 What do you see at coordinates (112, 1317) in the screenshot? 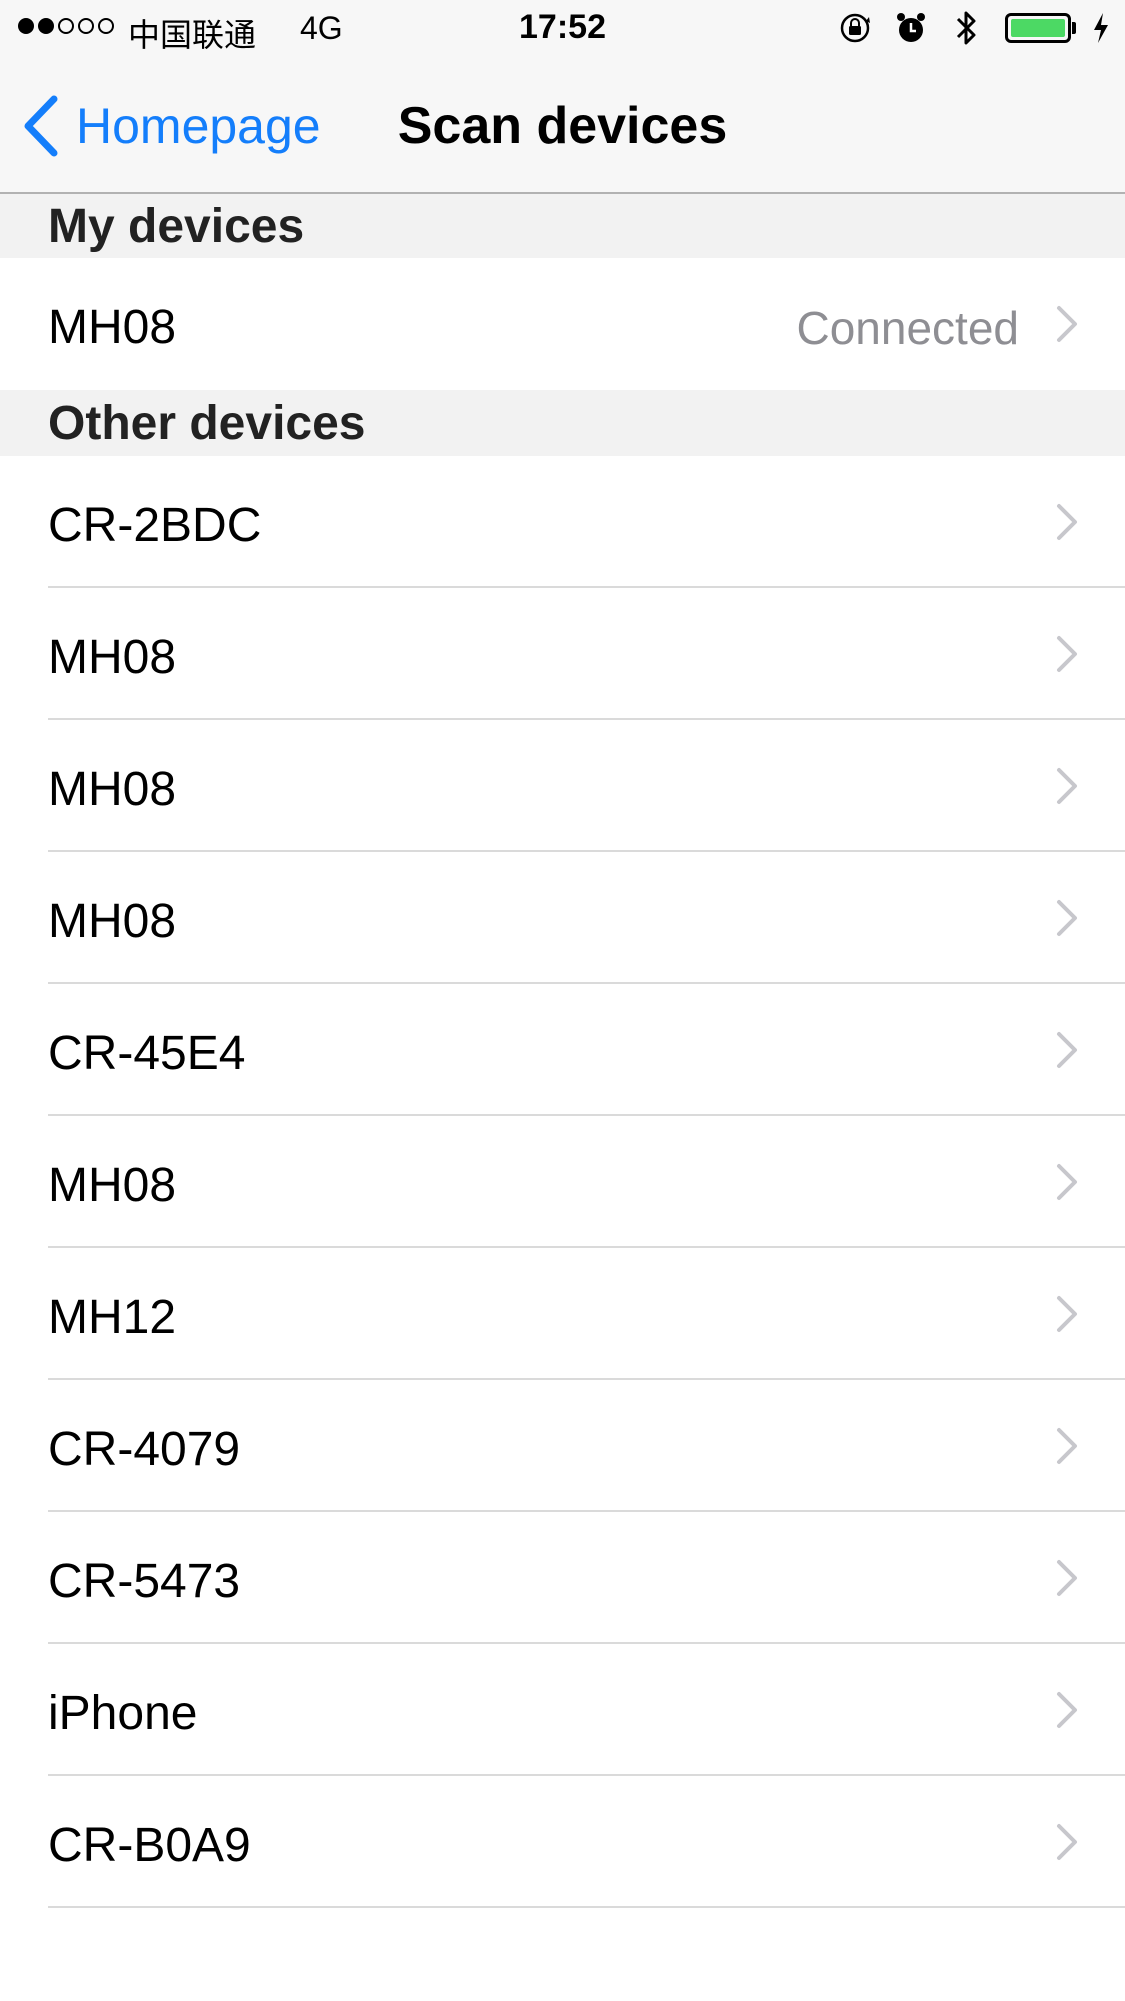
I see `device-name: MH12` at bounding box center [112, 1317].